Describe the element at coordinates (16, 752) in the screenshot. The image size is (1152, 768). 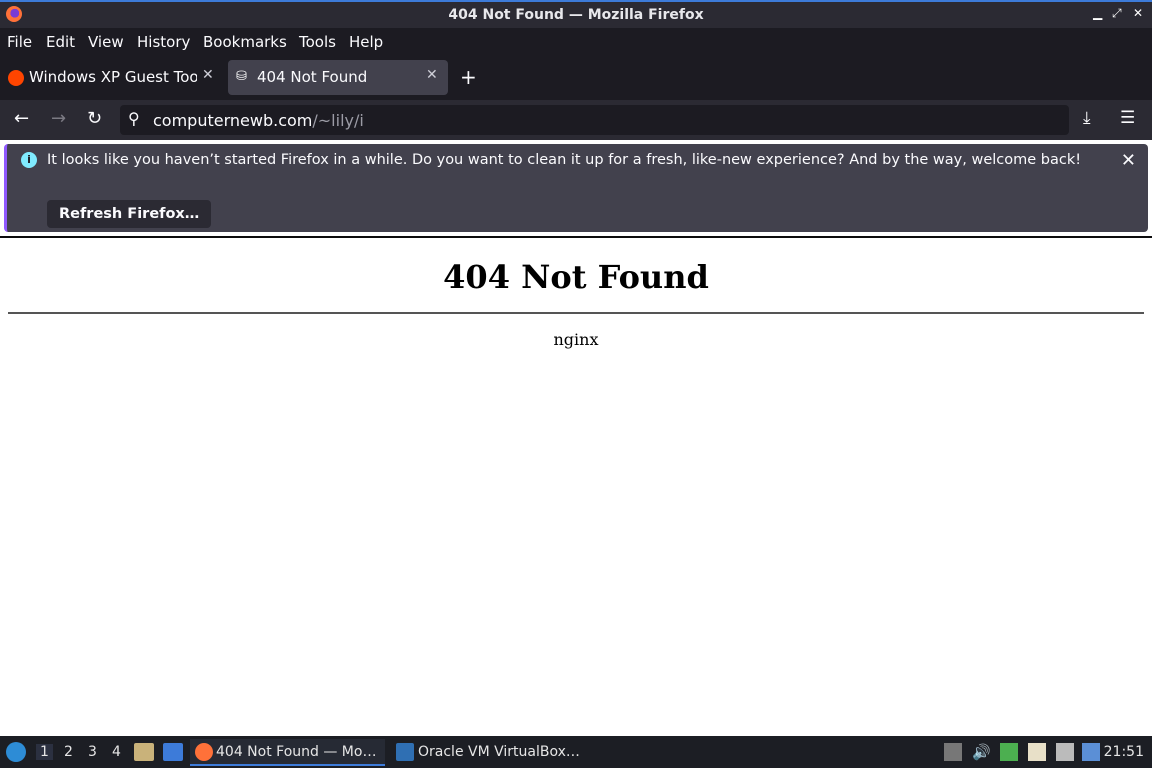
I see `start-menu-icon` at that location.